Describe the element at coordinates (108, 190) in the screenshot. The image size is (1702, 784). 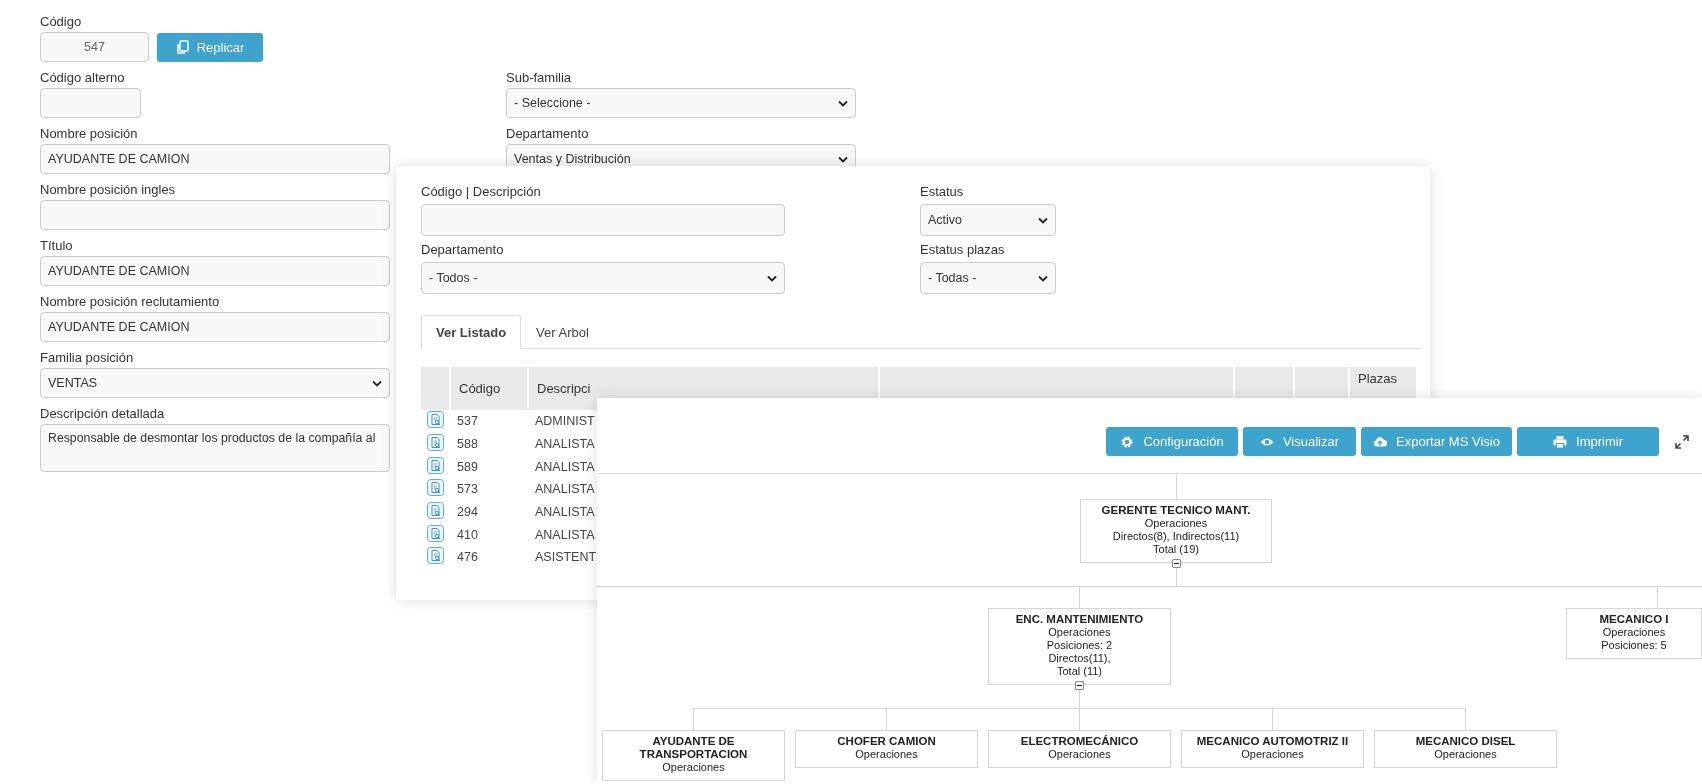
I see `field-label: Nombre posición ingles` at that location.